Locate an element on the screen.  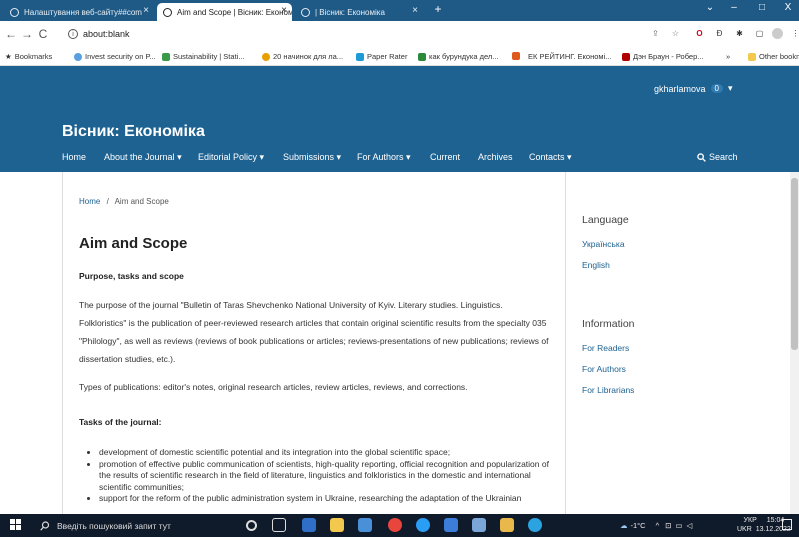
page-title: Aim and Scope is located at coordinates (133, 243).